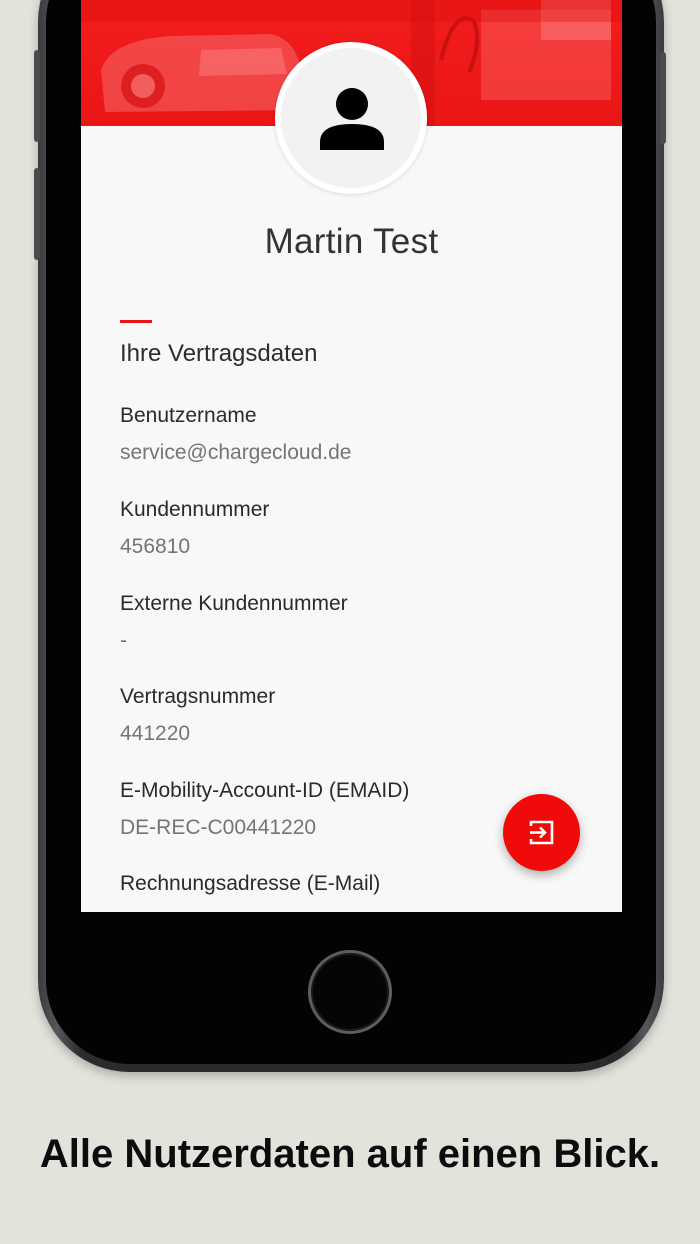  Describe the element at coordinates (350, 528) in the screenshot. I see `field-customer-number: Kundennummer 456810` at that location.